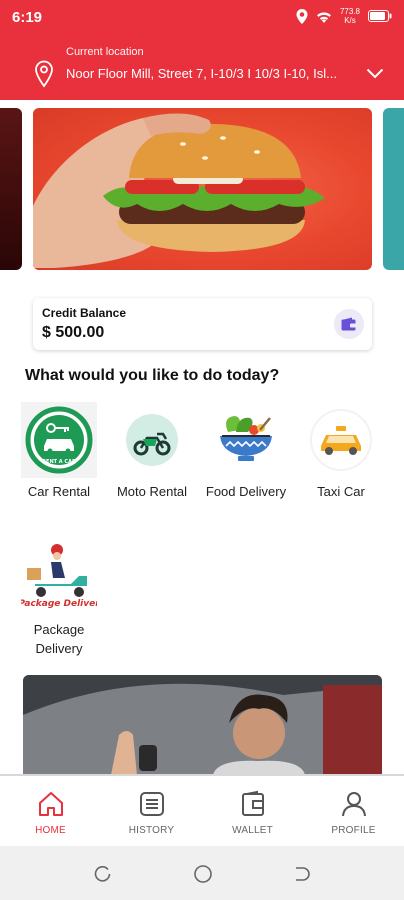  What do you see at coordinates (246, 491) in the screenshot?
I see `service-label: Food Delivery` at bounding box center [246, 491].